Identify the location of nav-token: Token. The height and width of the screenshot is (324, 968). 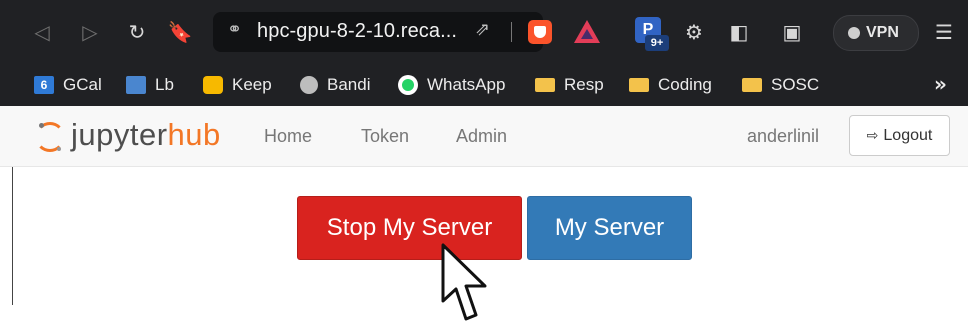
(385, 136).